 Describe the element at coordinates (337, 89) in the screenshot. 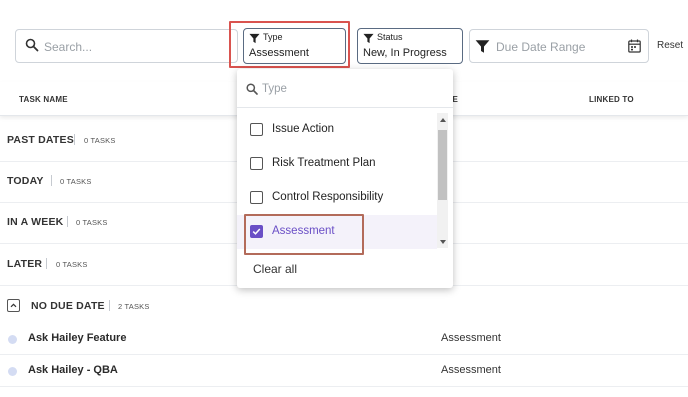

I see `dropdown-search-input` at that location.